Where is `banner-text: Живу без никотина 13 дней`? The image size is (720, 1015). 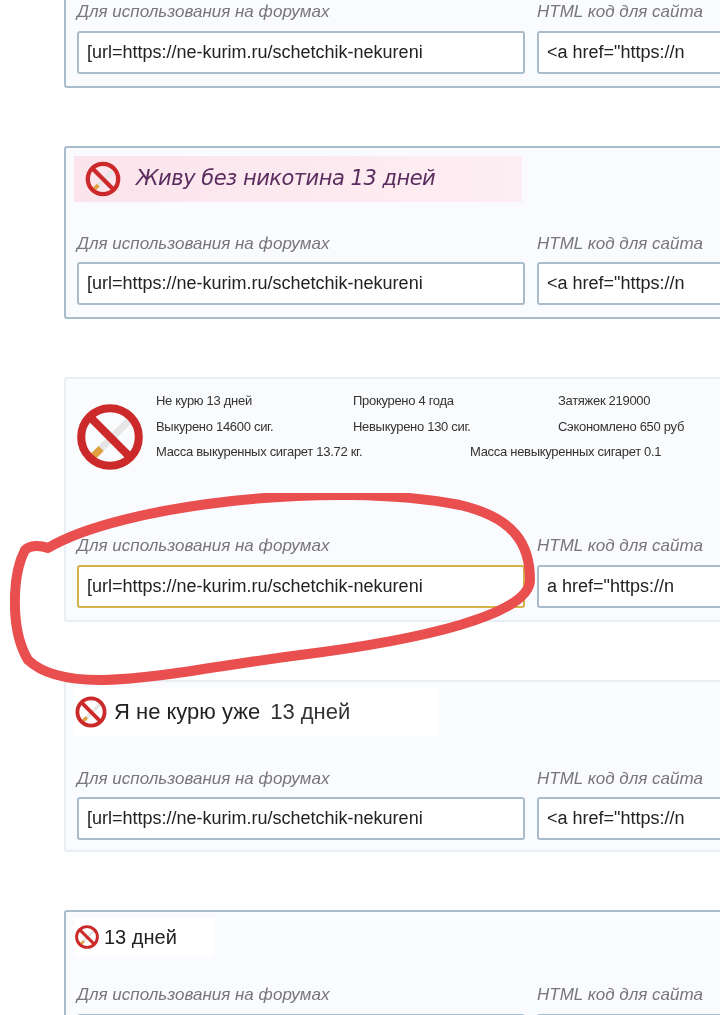
banner-text: Живу без никотина 13 дней is located at coordinates (286, 178).